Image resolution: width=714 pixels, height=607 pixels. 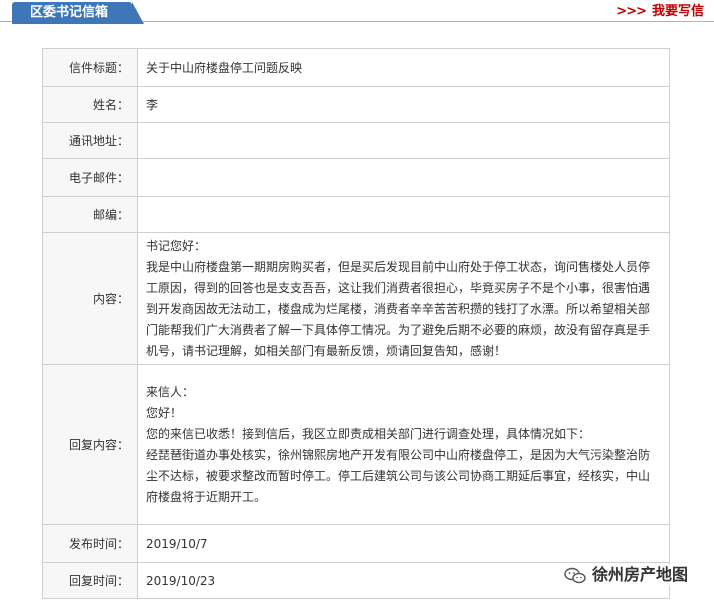 I want to click on sent-time-label: 发布时间：, so click(x=90, y=543).